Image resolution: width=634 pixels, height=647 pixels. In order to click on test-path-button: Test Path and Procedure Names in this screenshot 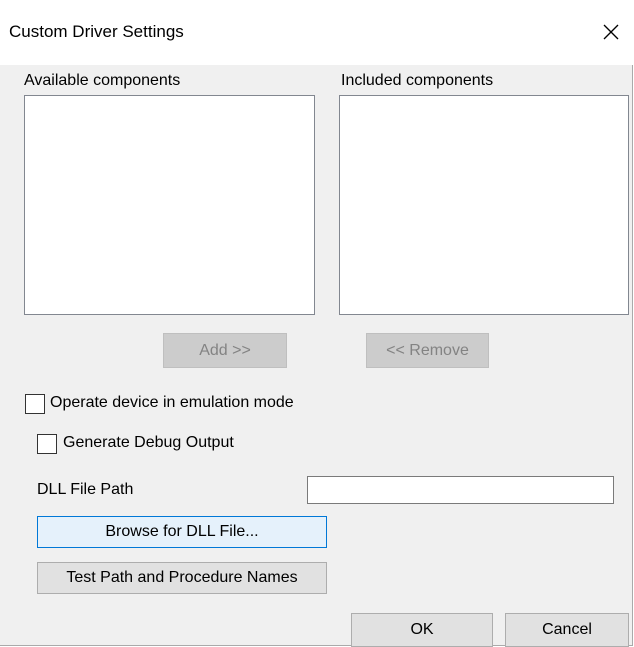, I will do `click(182, 578)`.